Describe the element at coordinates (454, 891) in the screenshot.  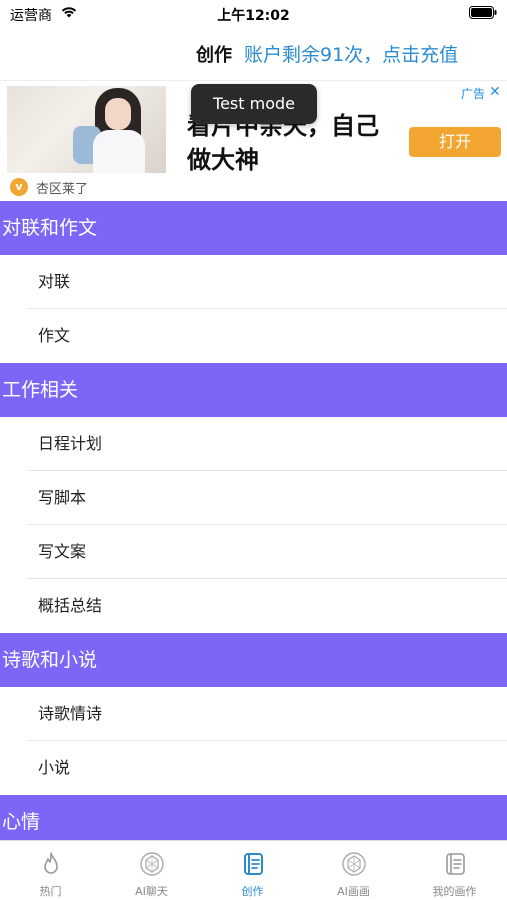
I see `tab-label: 我的画作` at that location.